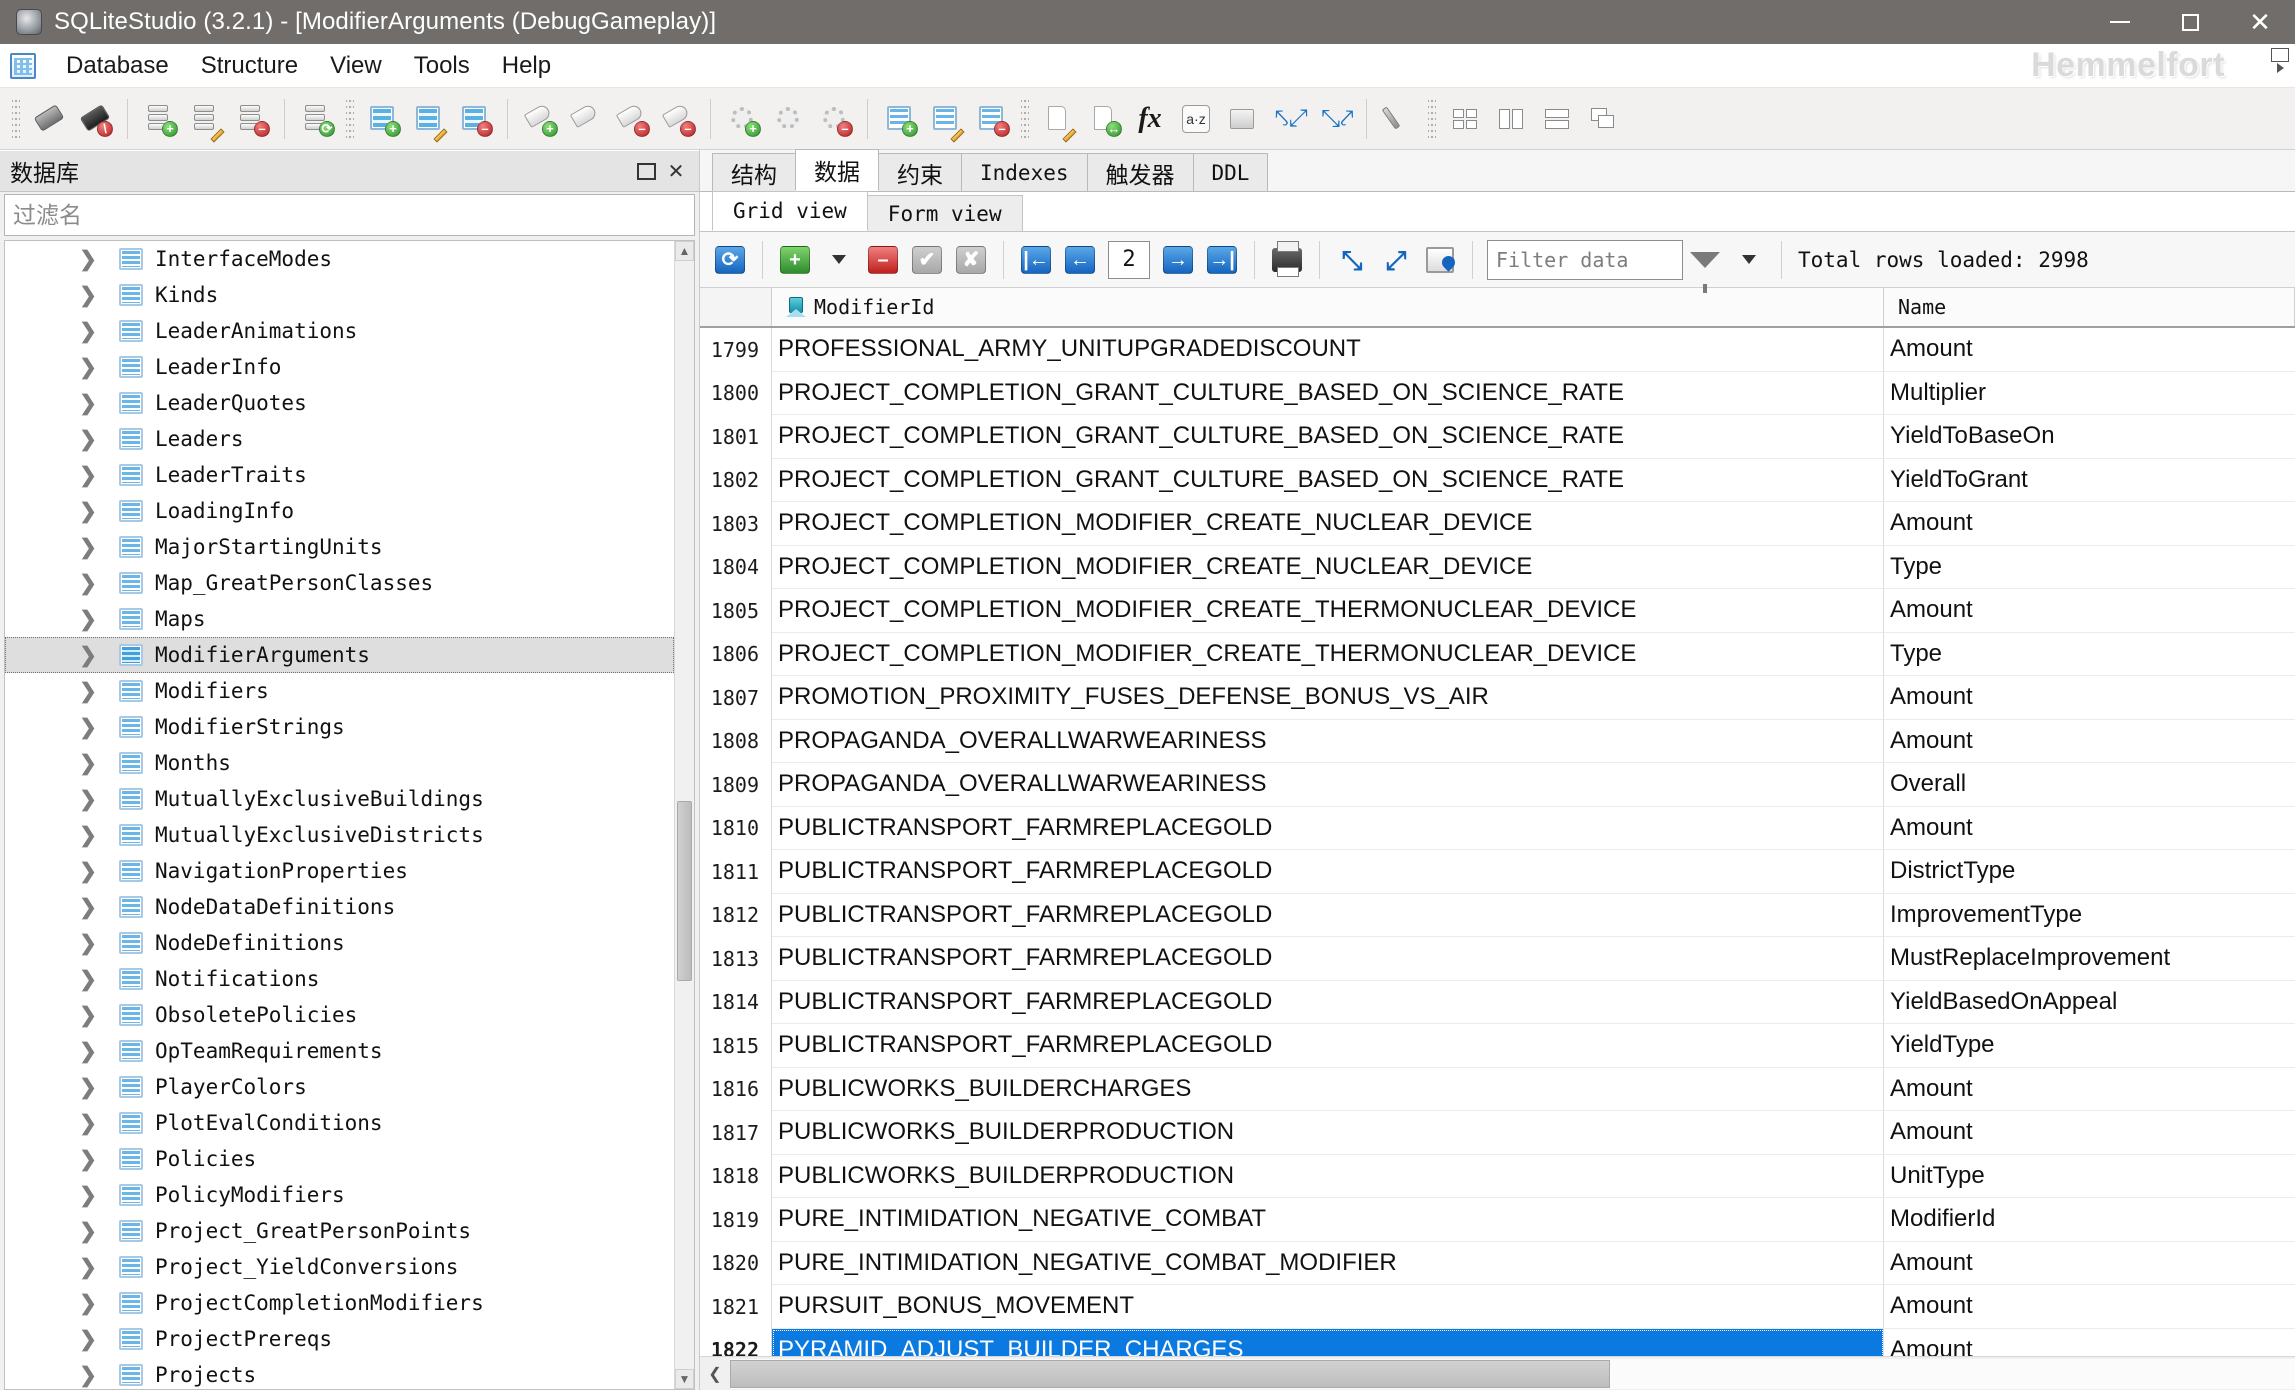  I want to click on menu-database: Database, so click(117, 66).